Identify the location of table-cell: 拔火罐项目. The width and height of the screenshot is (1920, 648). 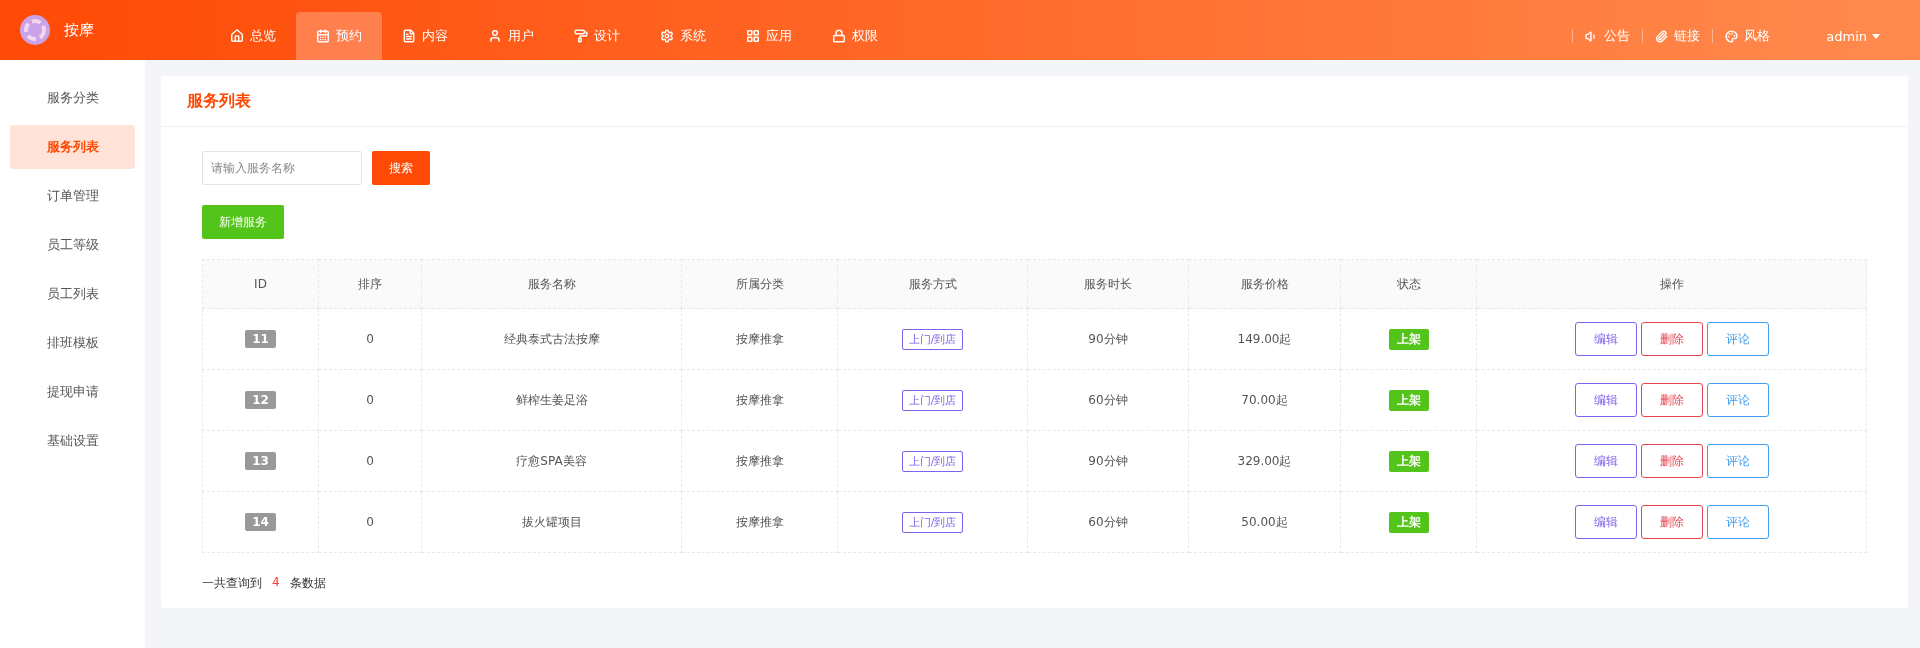
(551, 522).